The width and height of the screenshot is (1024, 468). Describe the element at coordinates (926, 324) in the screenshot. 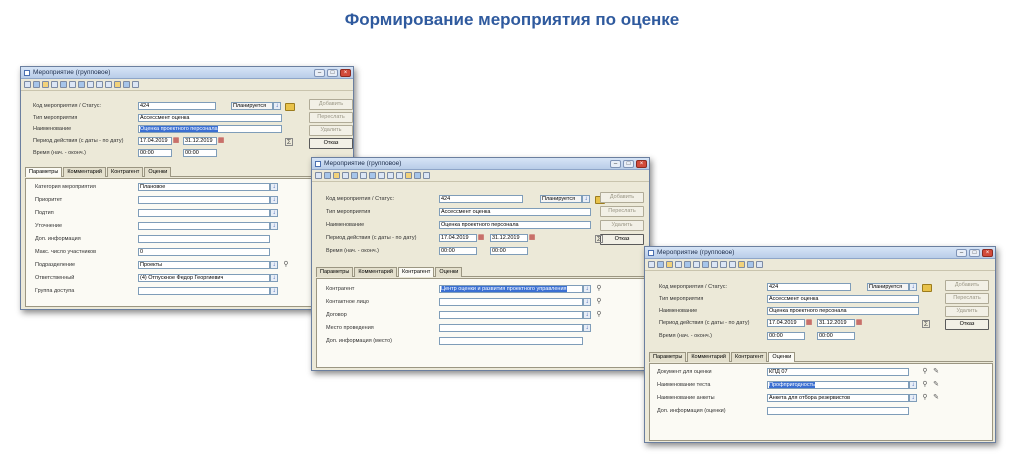

I see `sigma-icon: Σ` at that location.